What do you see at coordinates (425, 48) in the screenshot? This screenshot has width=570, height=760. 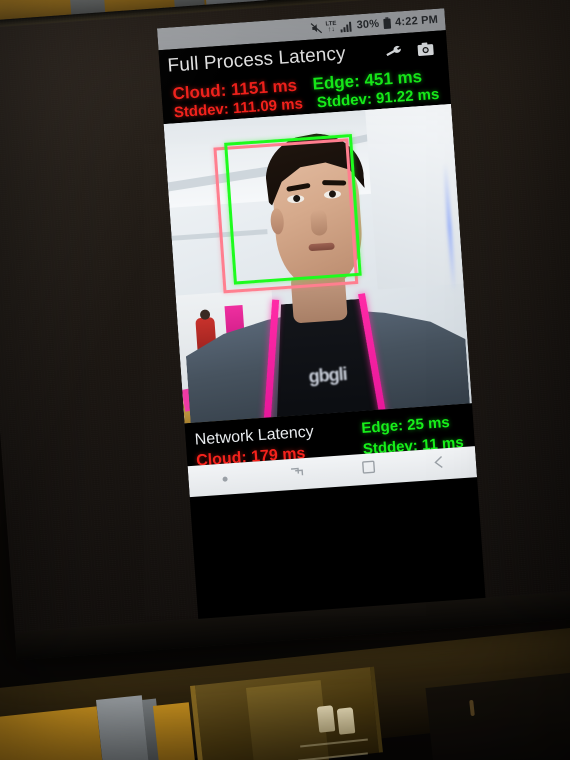 I see `camera-icon` at bounding box center [425, 48].